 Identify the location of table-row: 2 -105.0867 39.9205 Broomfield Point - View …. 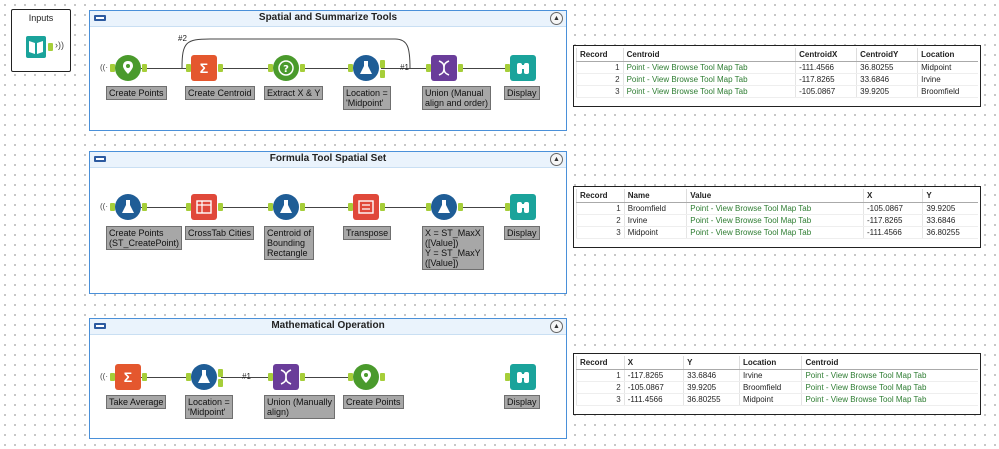
(777, 387).